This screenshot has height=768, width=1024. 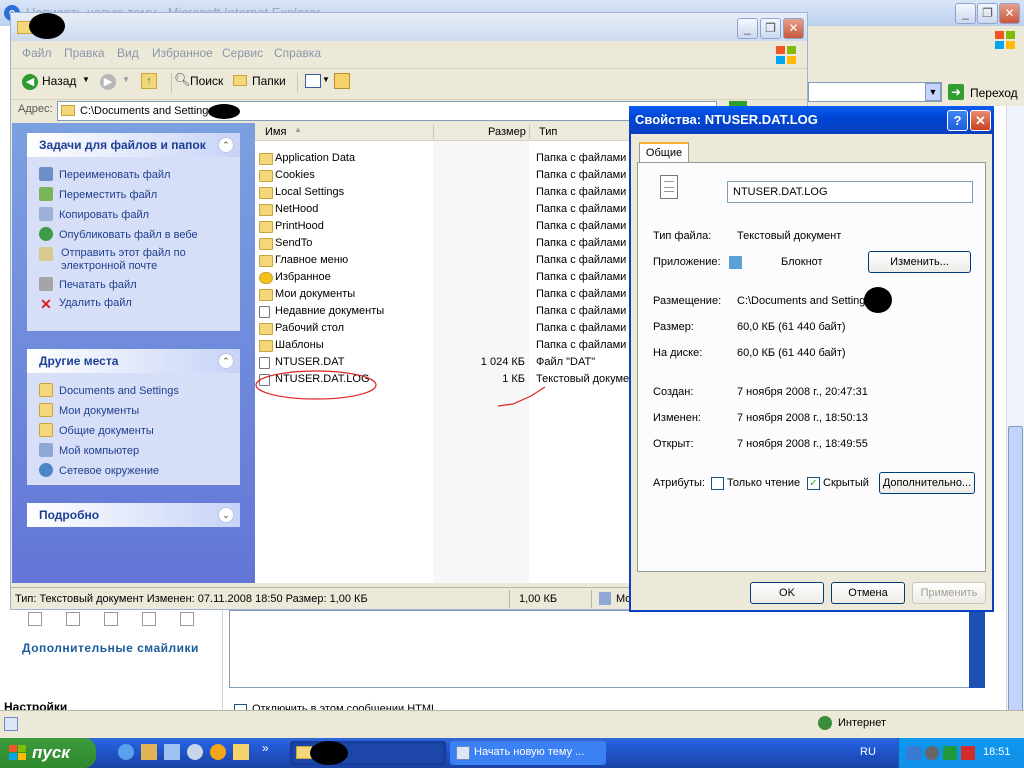 What do you see at coordinates (269, 81) in the screenshot?
I see `folders-button: Папки` at bounding box center [269, 81].